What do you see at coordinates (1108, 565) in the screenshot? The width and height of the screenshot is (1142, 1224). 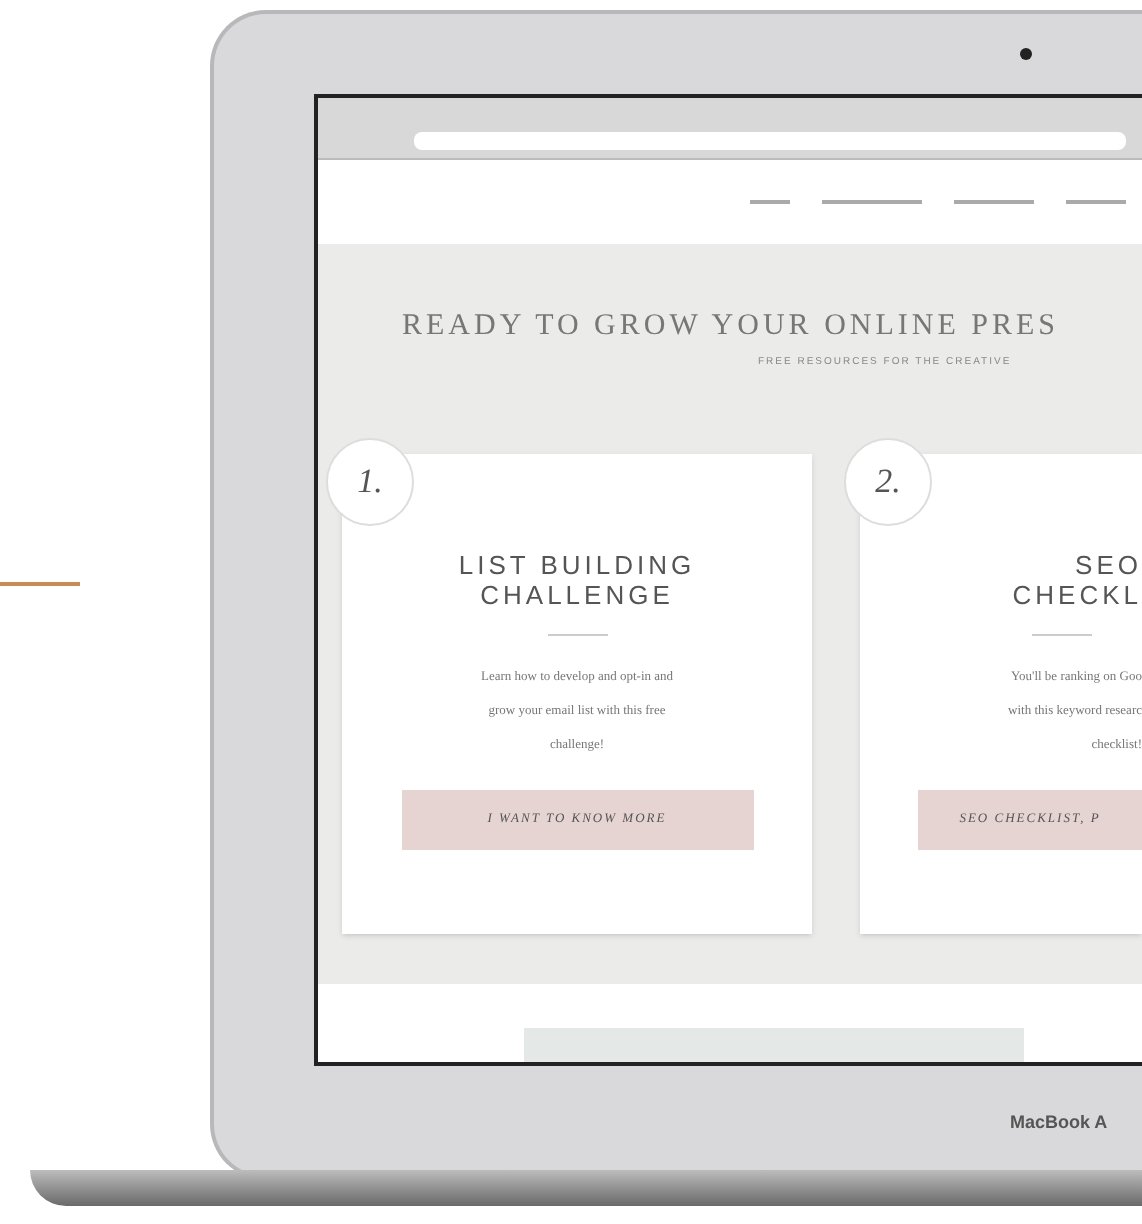 I see `card-title-line: SEO` at bounding box center [1108, 565].